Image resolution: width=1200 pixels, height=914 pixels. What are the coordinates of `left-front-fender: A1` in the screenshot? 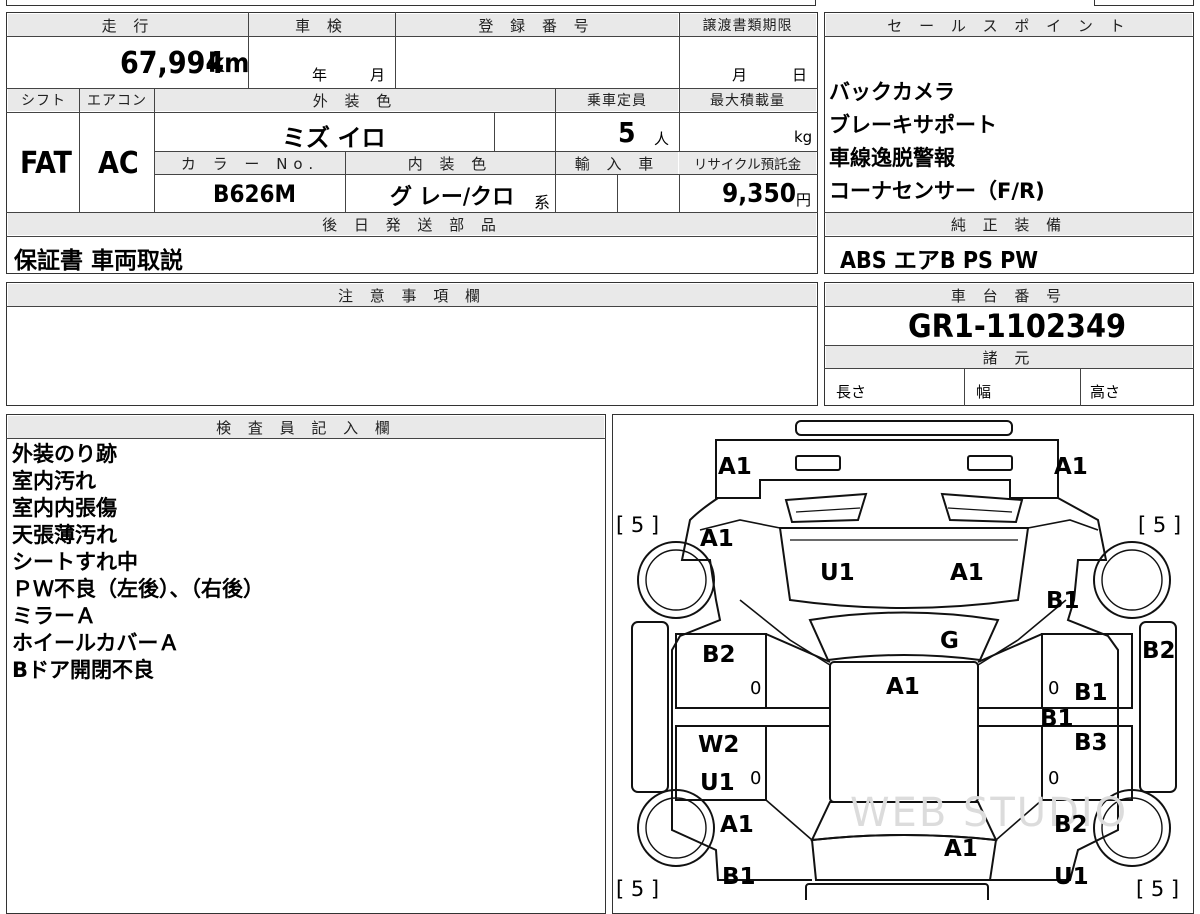 It's located at (717, 539).